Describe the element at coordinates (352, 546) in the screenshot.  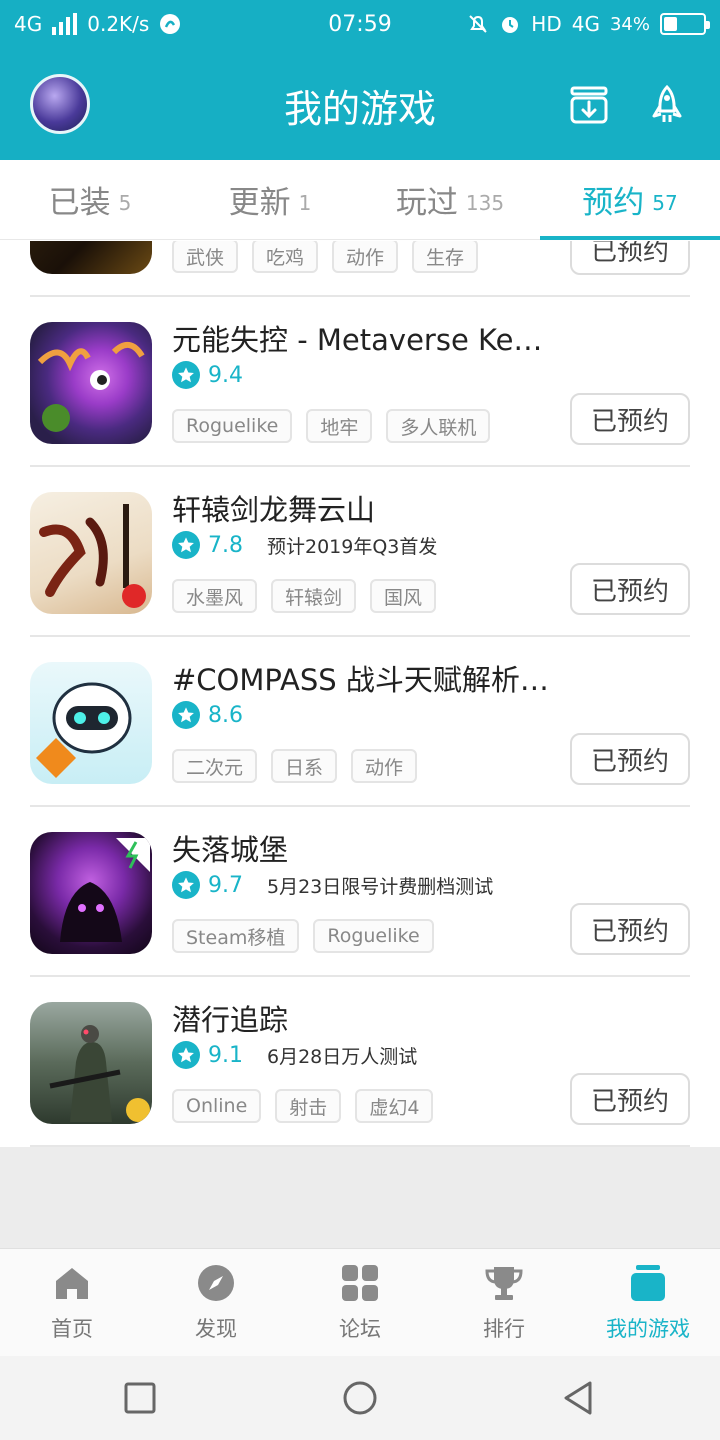
I see `release-note: 预计2019年Q3首发` at that location.